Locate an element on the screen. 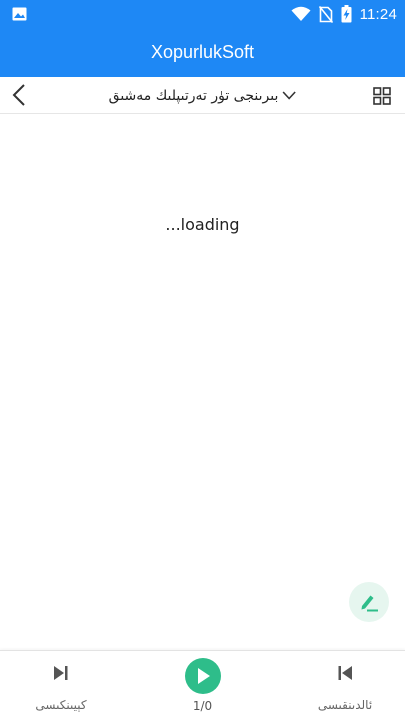 This screenshot has height=720, width=405. wifi-icon is located at coordinates (301, 13).